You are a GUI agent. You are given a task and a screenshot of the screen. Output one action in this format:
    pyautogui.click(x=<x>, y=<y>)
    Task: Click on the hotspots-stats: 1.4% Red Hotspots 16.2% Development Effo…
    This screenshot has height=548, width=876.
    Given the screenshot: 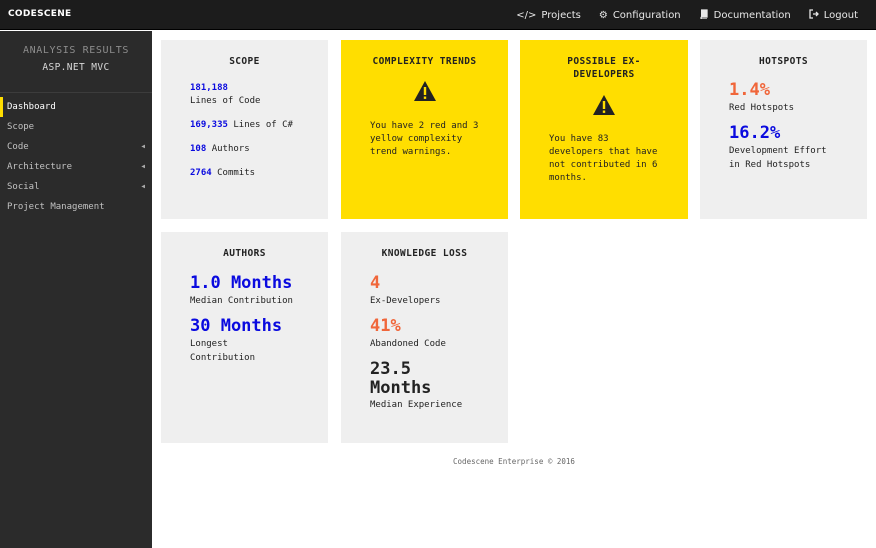 What is the action you would take?
    pyautogui.click(x=778, y=126)
    